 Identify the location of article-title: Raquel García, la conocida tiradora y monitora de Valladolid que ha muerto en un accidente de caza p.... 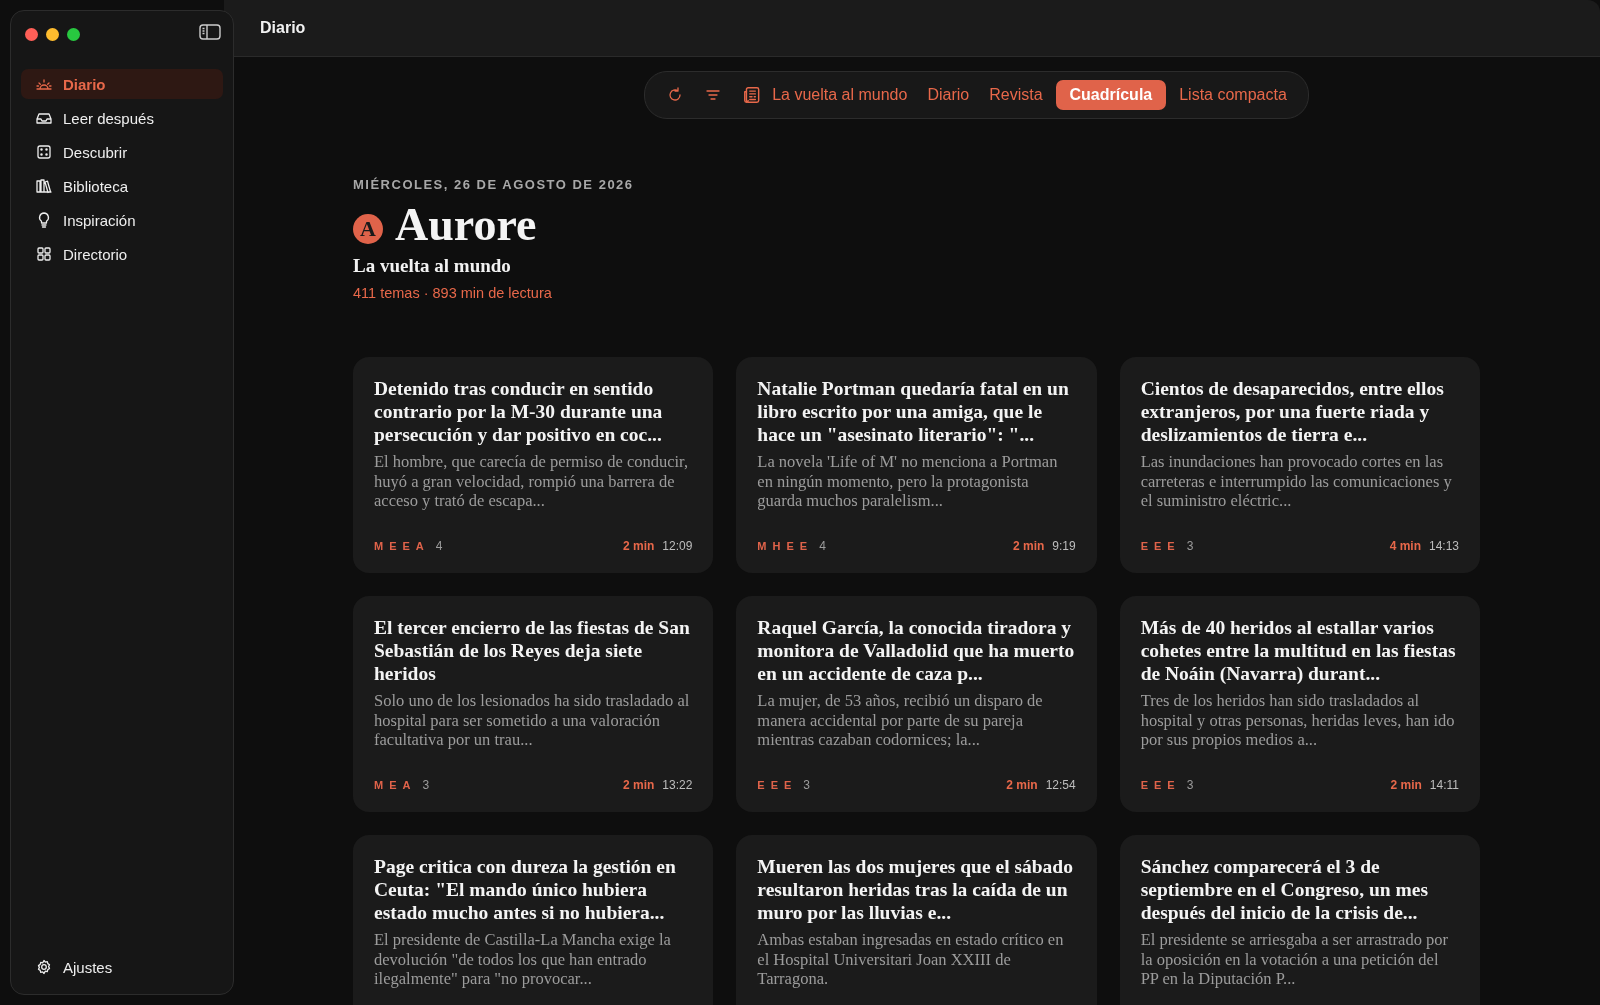
(916, 650).